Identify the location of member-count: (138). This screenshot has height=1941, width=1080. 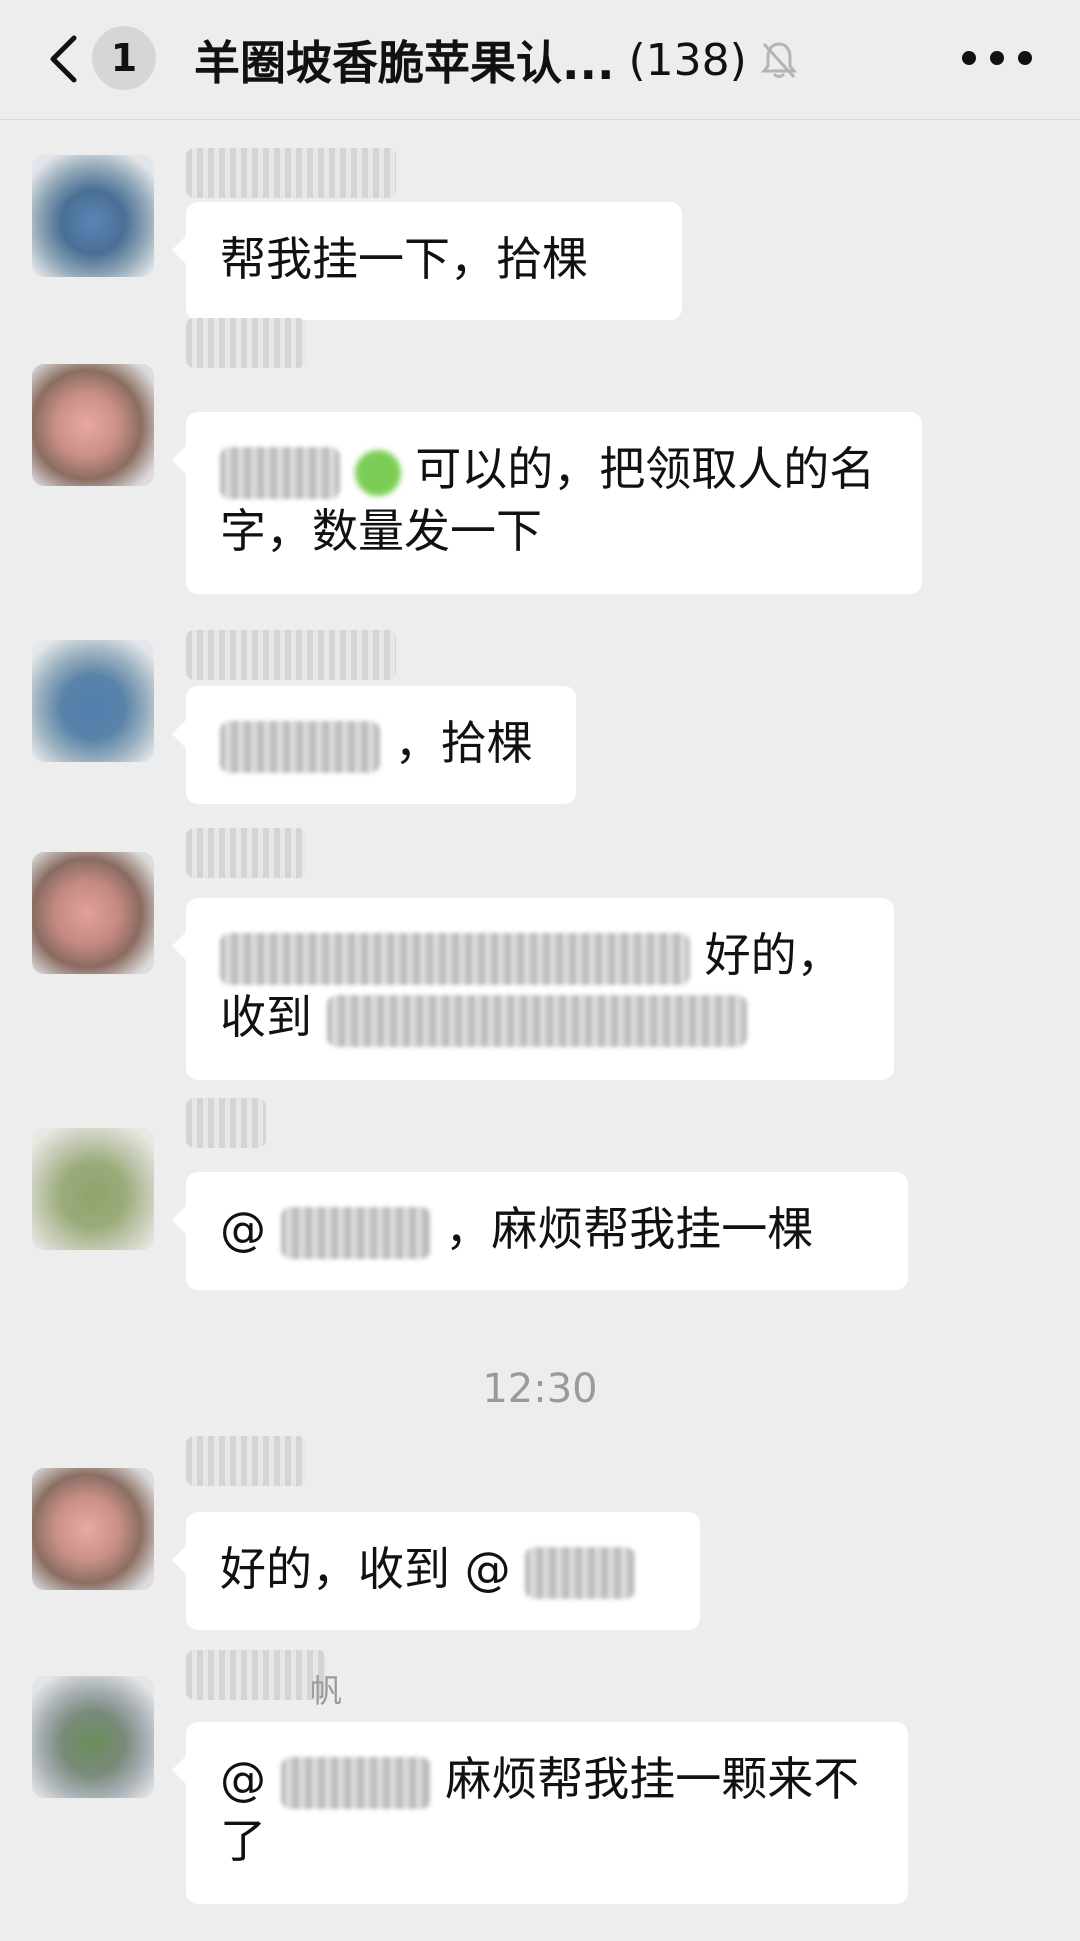
(687, 60).